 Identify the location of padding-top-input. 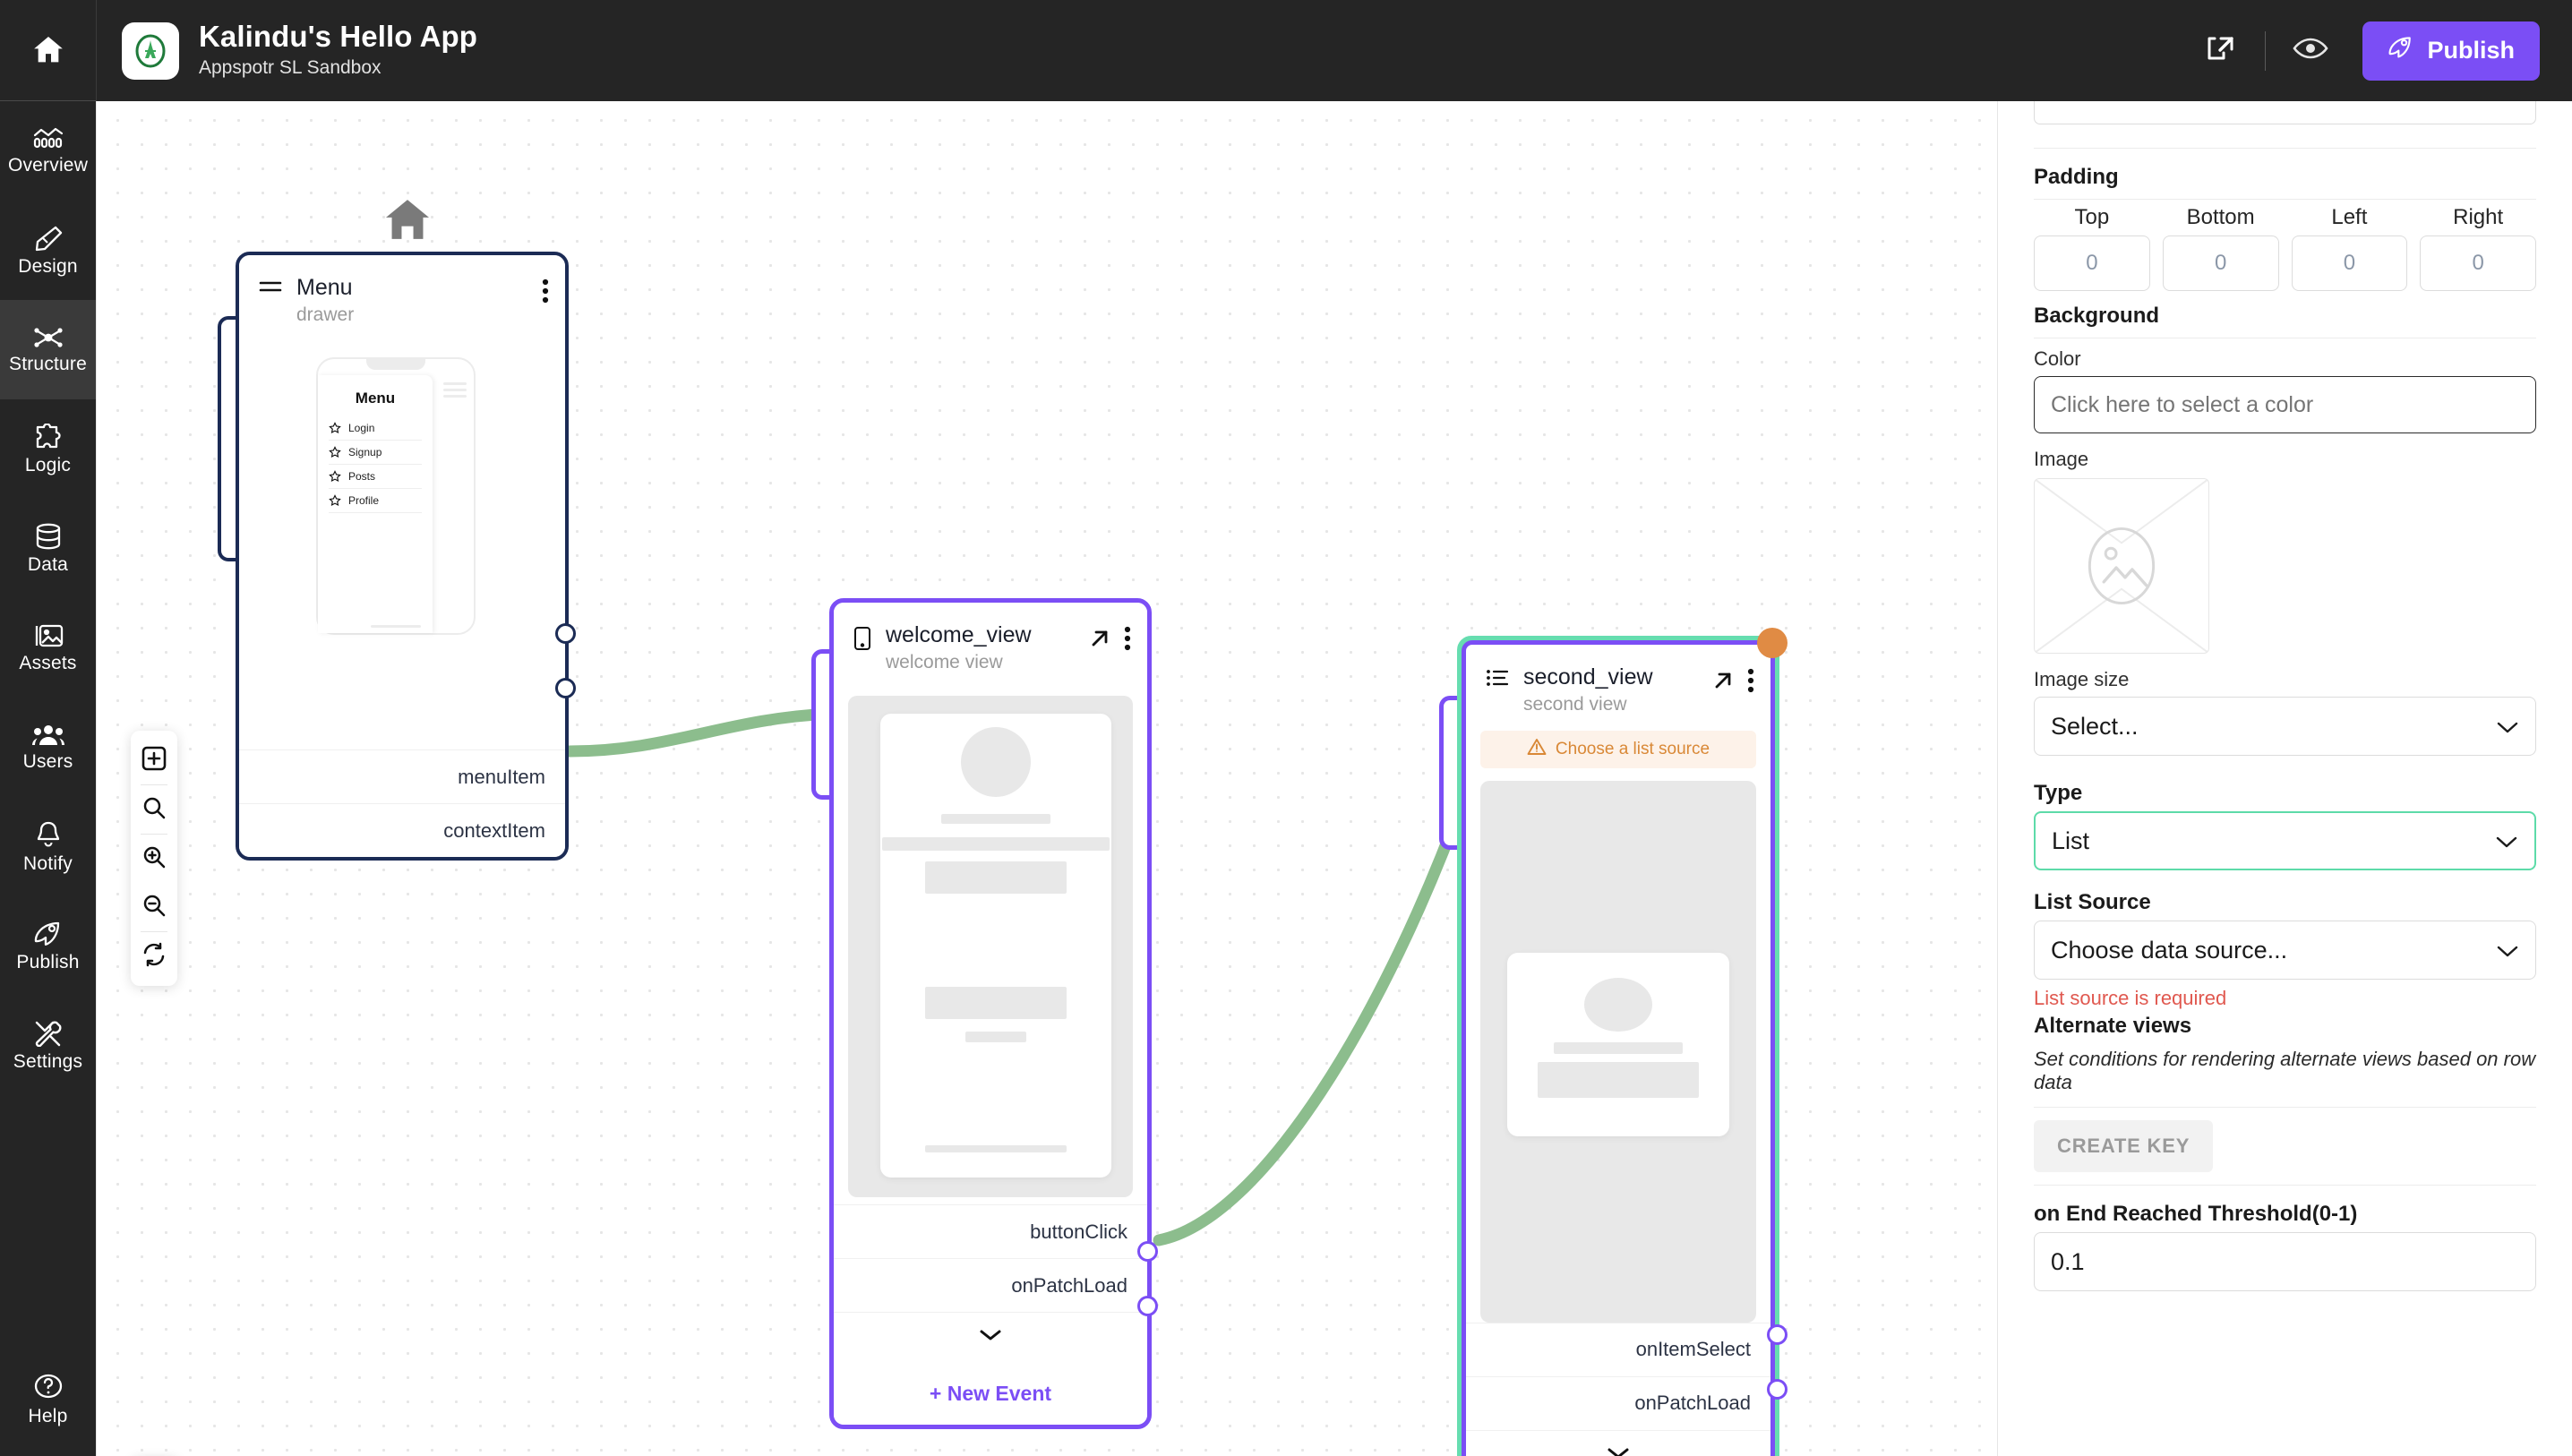
(2092, 263).